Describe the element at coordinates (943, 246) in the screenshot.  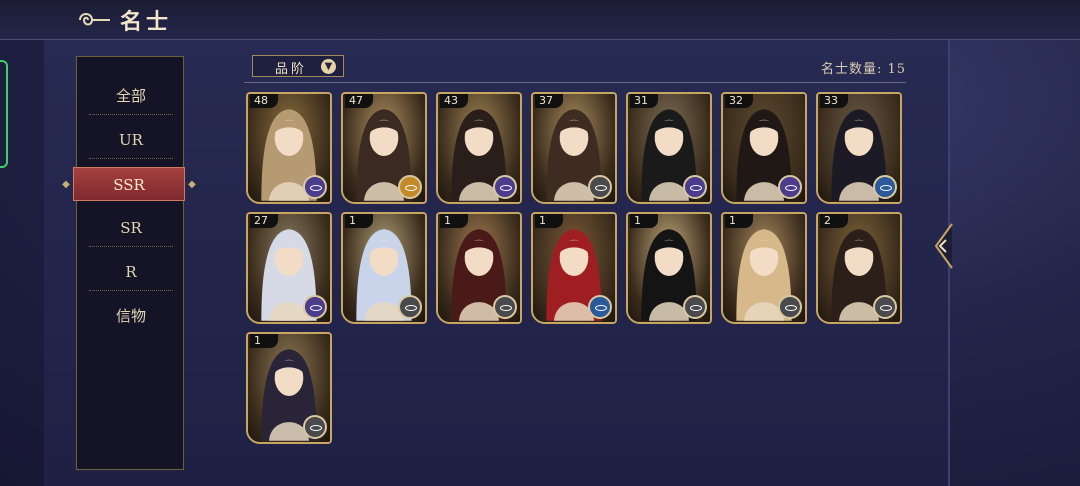
I see `collapse-arrow-icon` at that location.